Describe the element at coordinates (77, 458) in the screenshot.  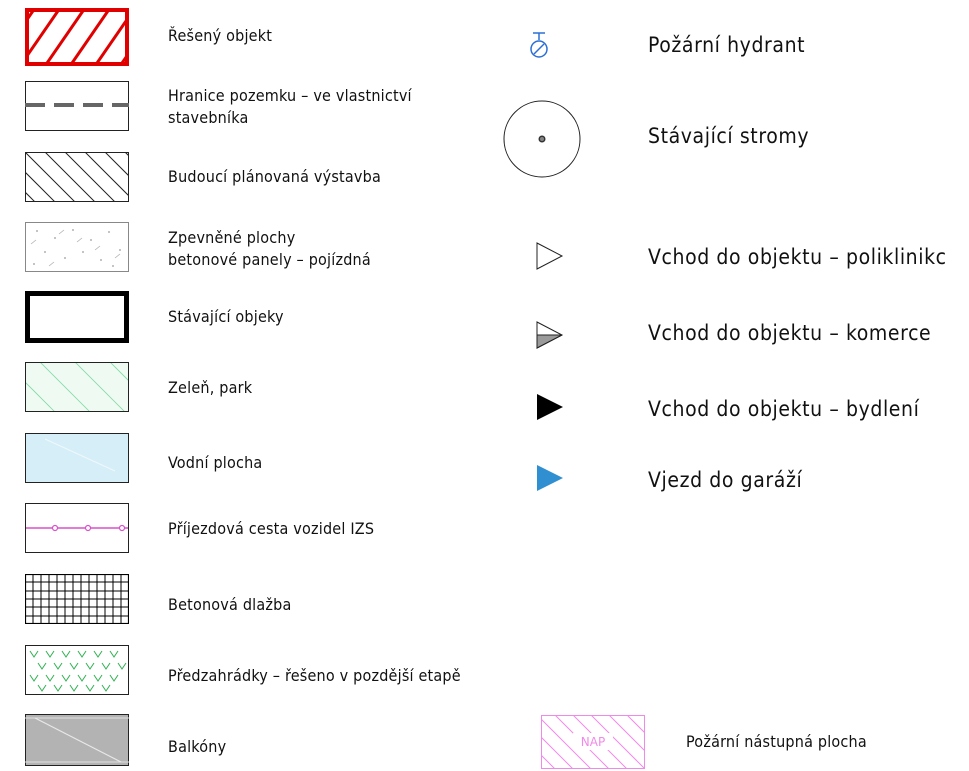
I see `swatch-water-area` at that location.